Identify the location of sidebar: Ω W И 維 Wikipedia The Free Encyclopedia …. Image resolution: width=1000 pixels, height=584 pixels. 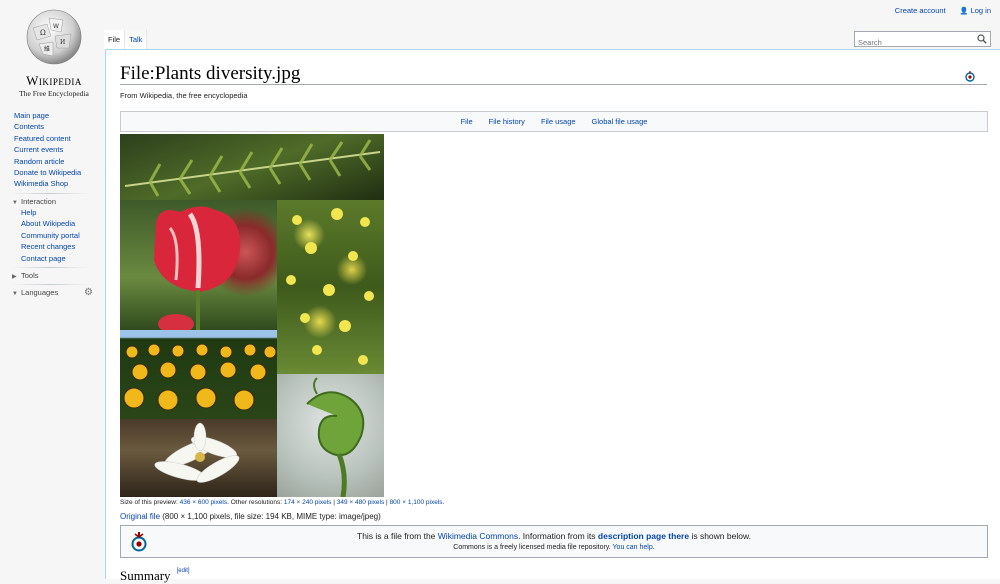
(52, 289).